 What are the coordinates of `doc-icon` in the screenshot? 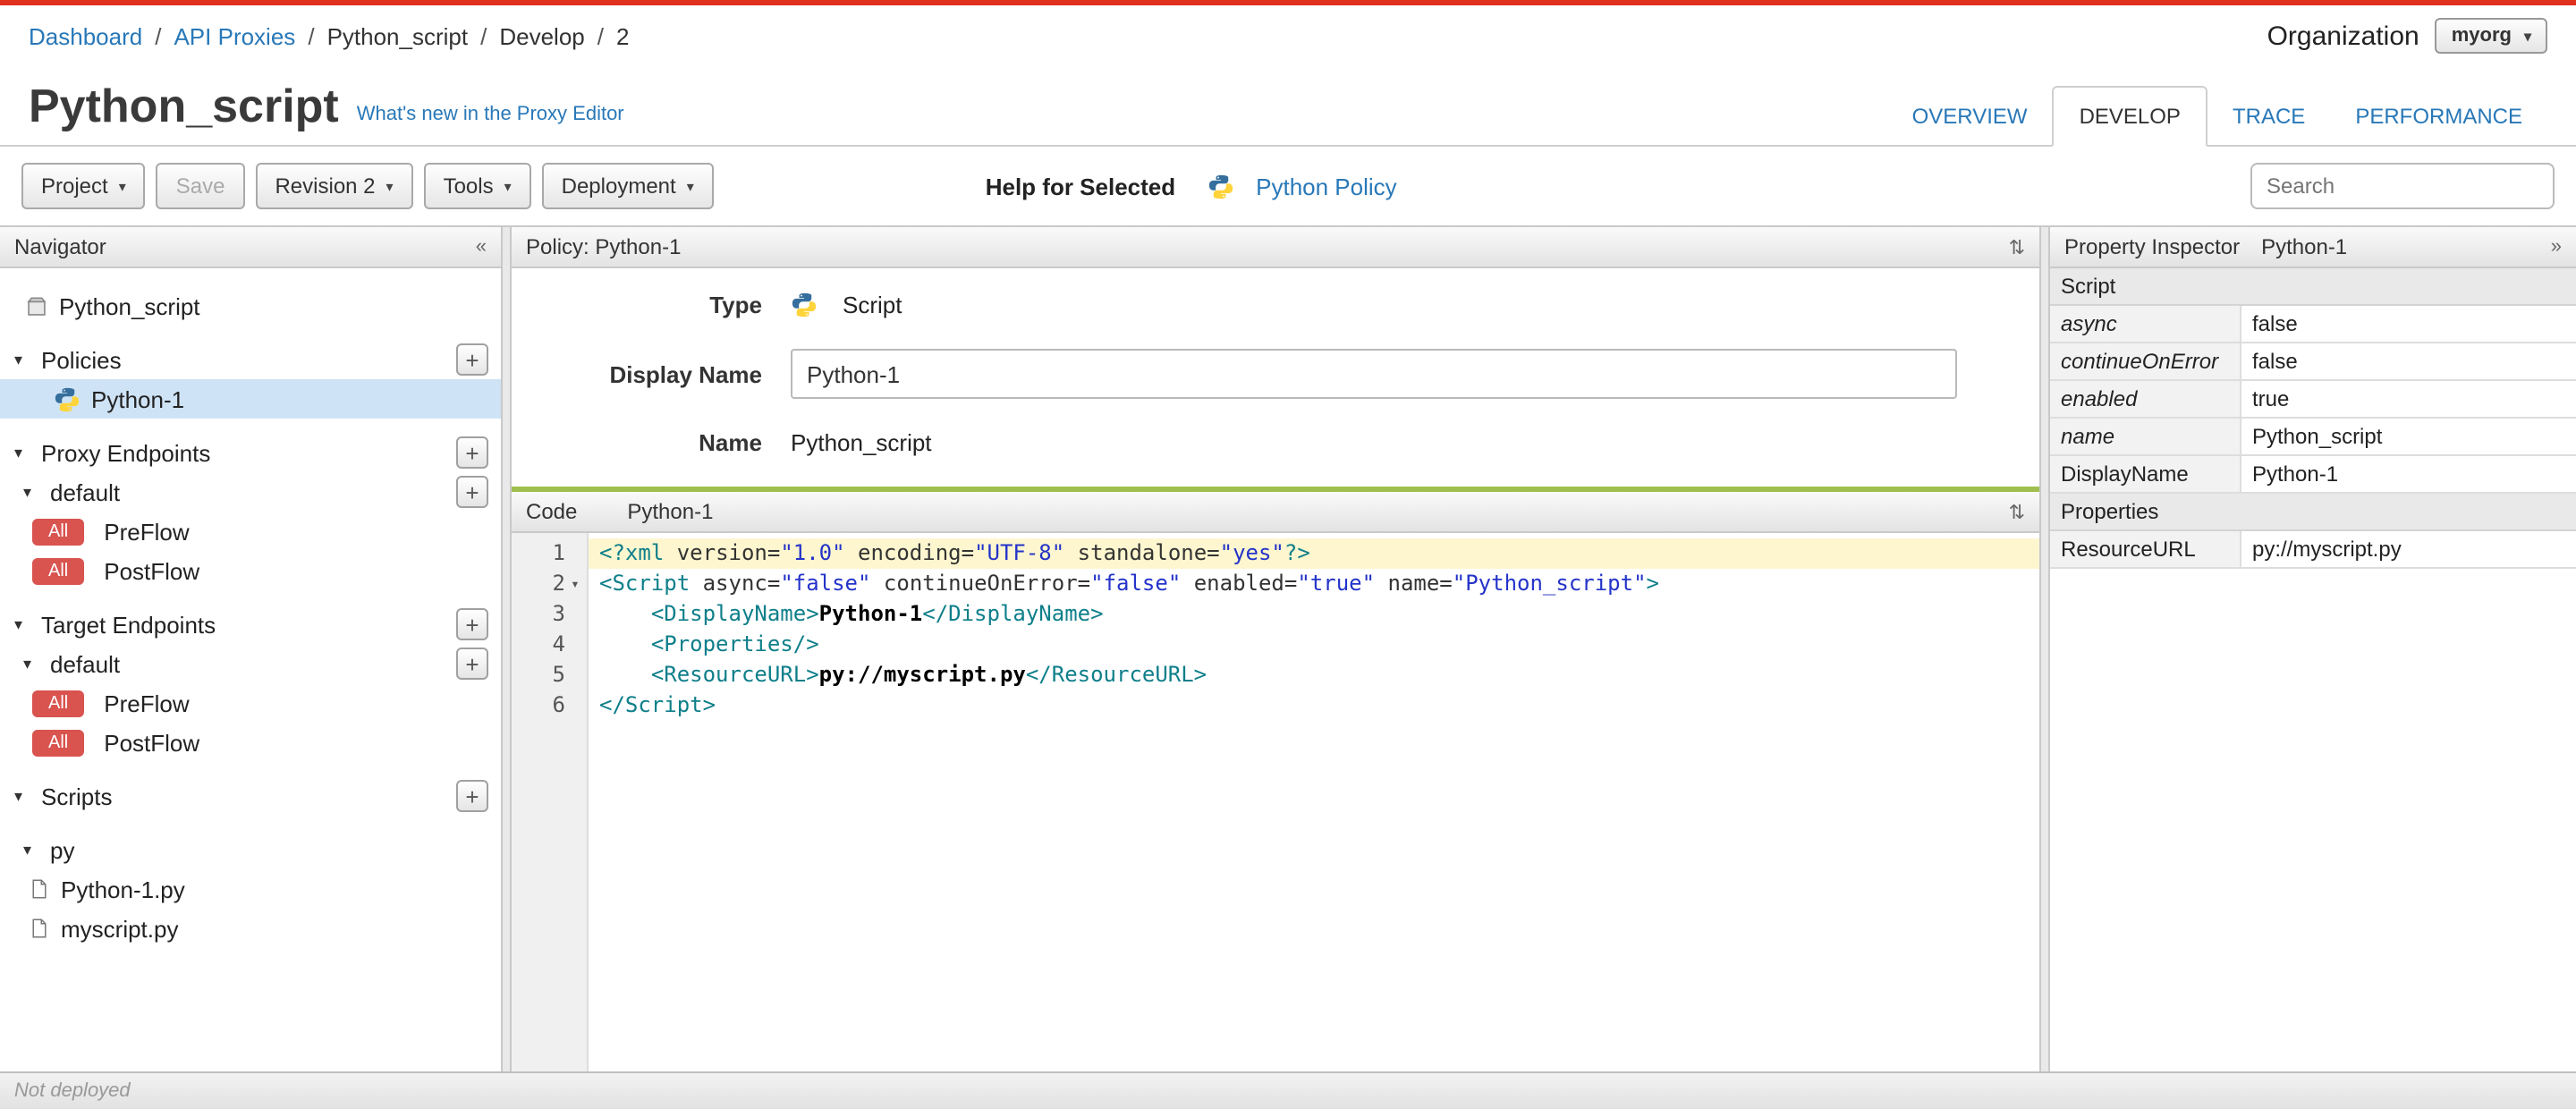 It's located at (39, 889).